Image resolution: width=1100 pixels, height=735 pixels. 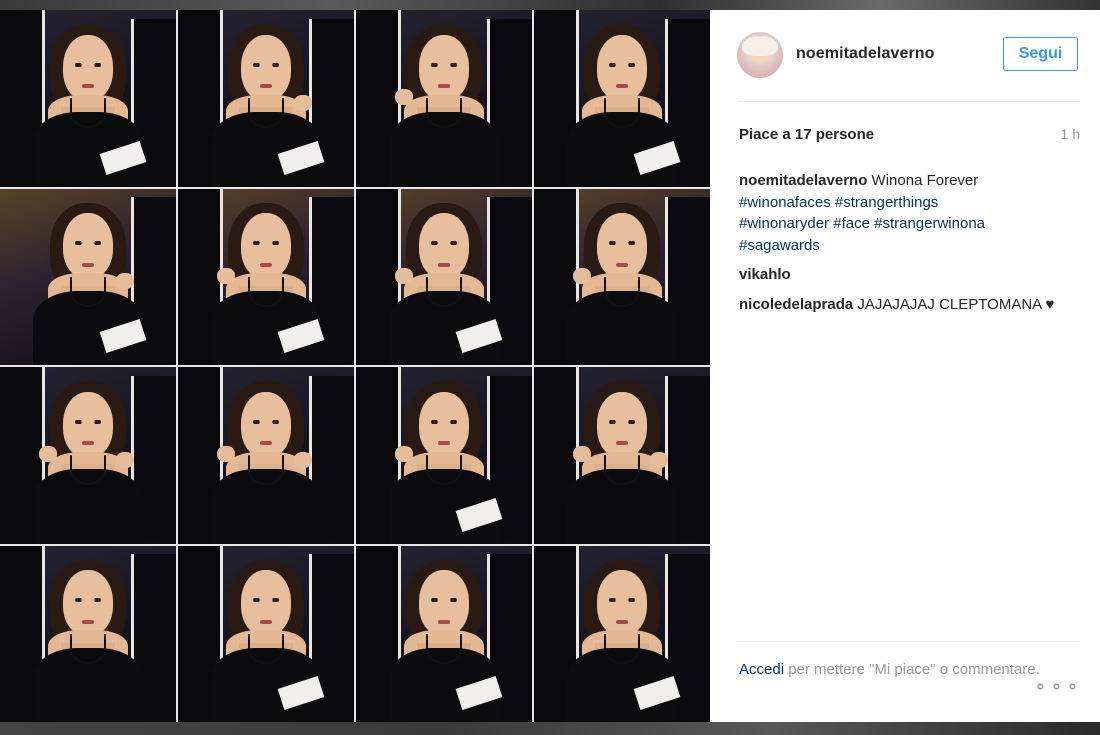 What do you see at coordinates (909, 641) in the screenshot?
I see `footer-divider` at bounding box center [909, 641].